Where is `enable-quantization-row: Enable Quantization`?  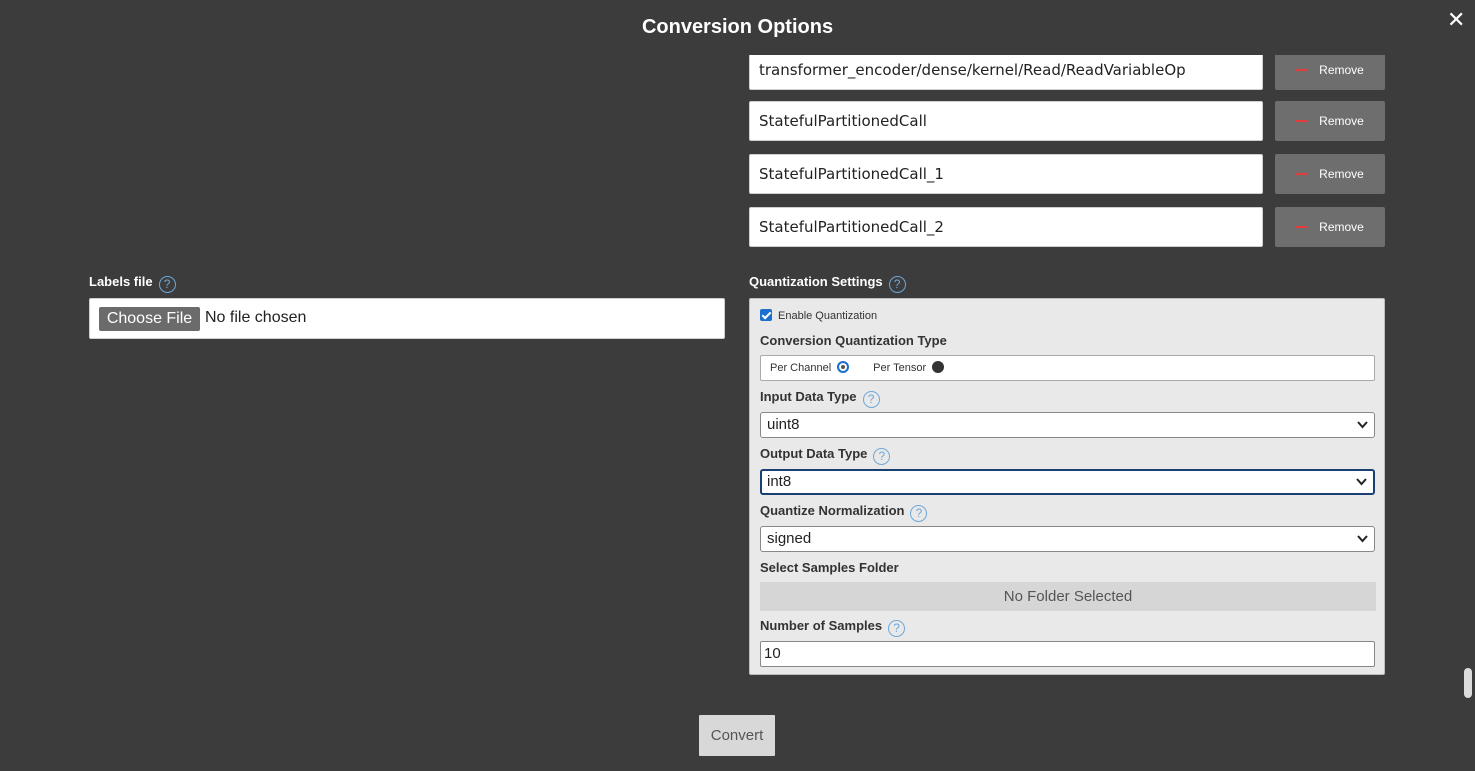 enable-quantization-row: Enable Quantization is located at coordinates (818, 316).